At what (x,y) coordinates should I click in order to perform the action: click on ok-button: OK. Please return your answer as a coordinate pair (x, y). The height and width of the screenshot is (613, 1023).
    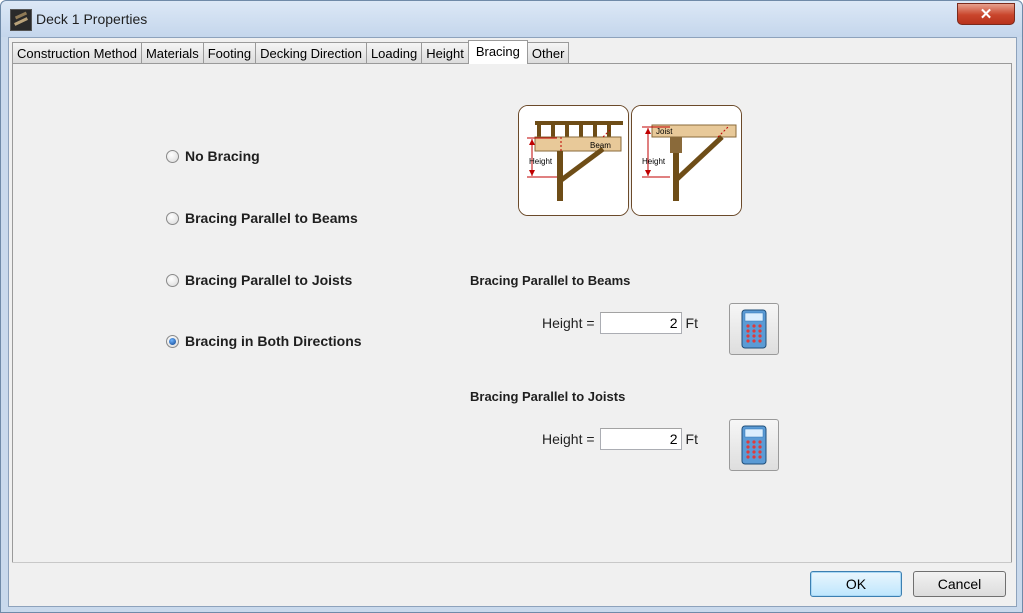
    Looking at the image, I should click on (856, 584).